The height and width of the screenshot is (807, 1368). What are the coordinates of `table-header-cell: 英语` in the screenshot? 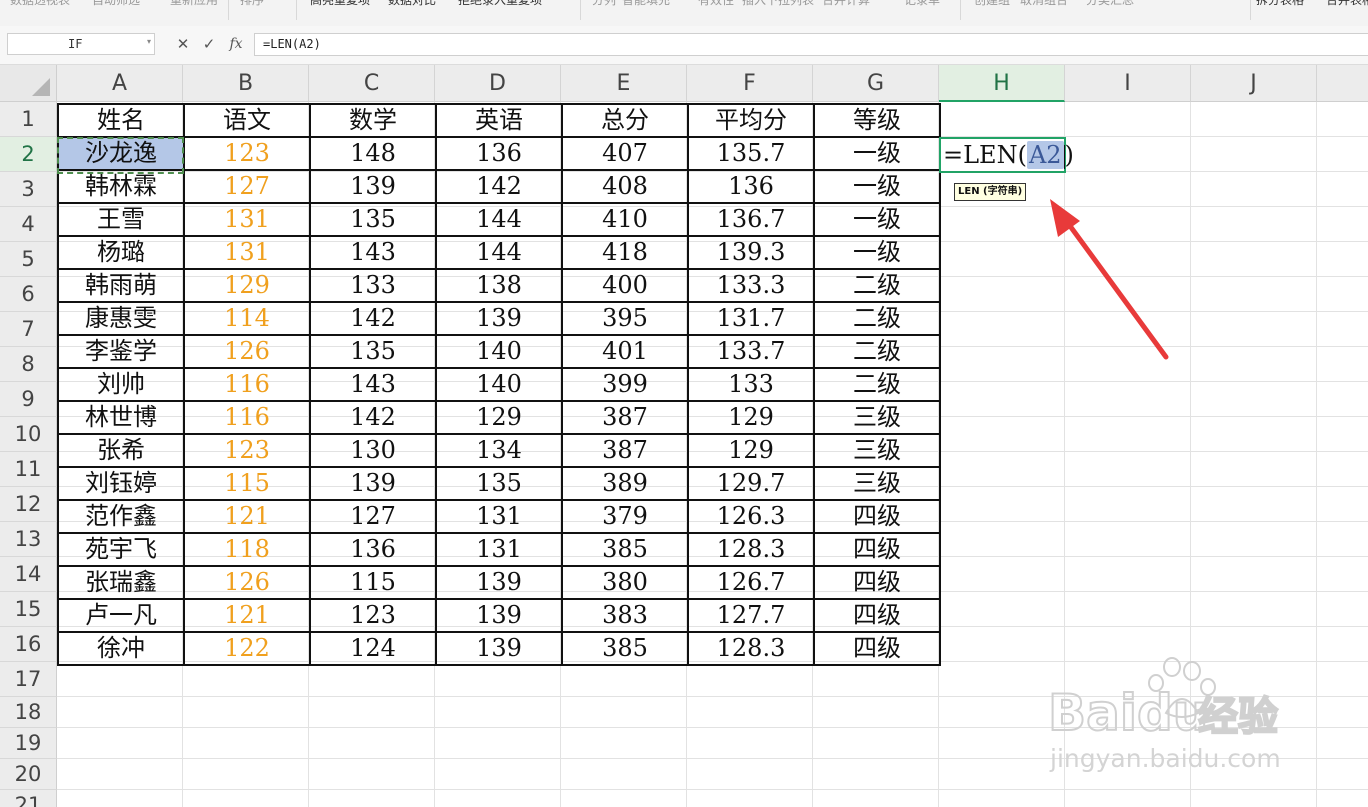 It's located at (499, 120).